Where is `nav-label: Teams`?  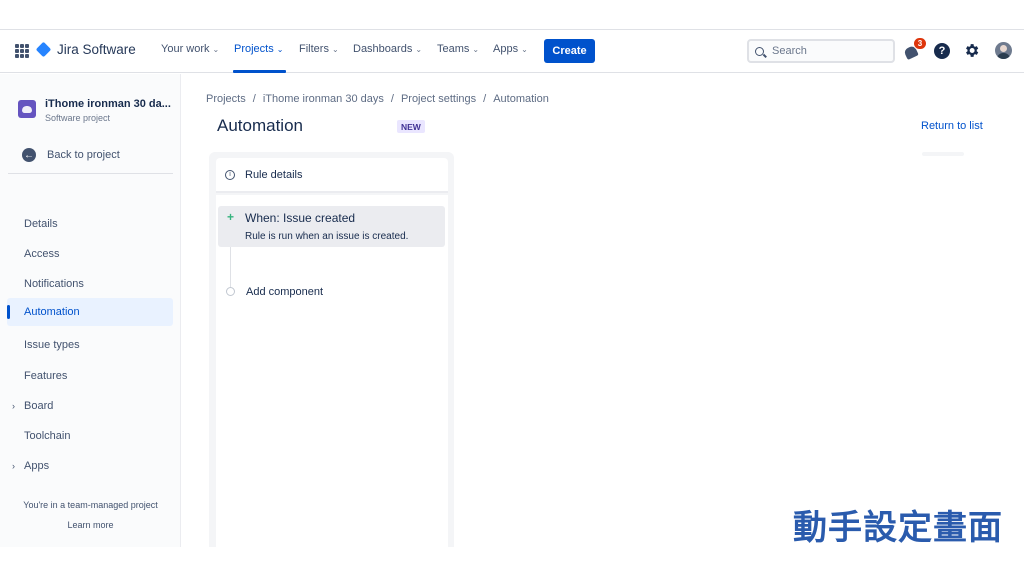
nav-label: Teams is located at coordinates (453, 49).